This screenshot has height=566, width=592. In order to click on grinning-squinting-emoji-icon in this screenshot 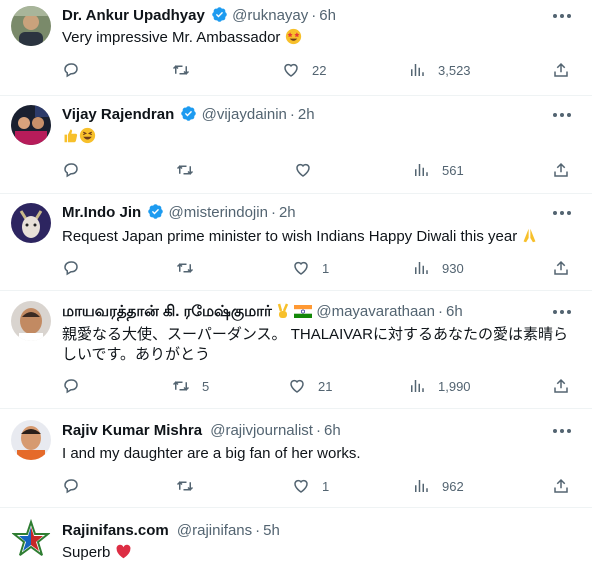, I will do `click(87, 135)`.